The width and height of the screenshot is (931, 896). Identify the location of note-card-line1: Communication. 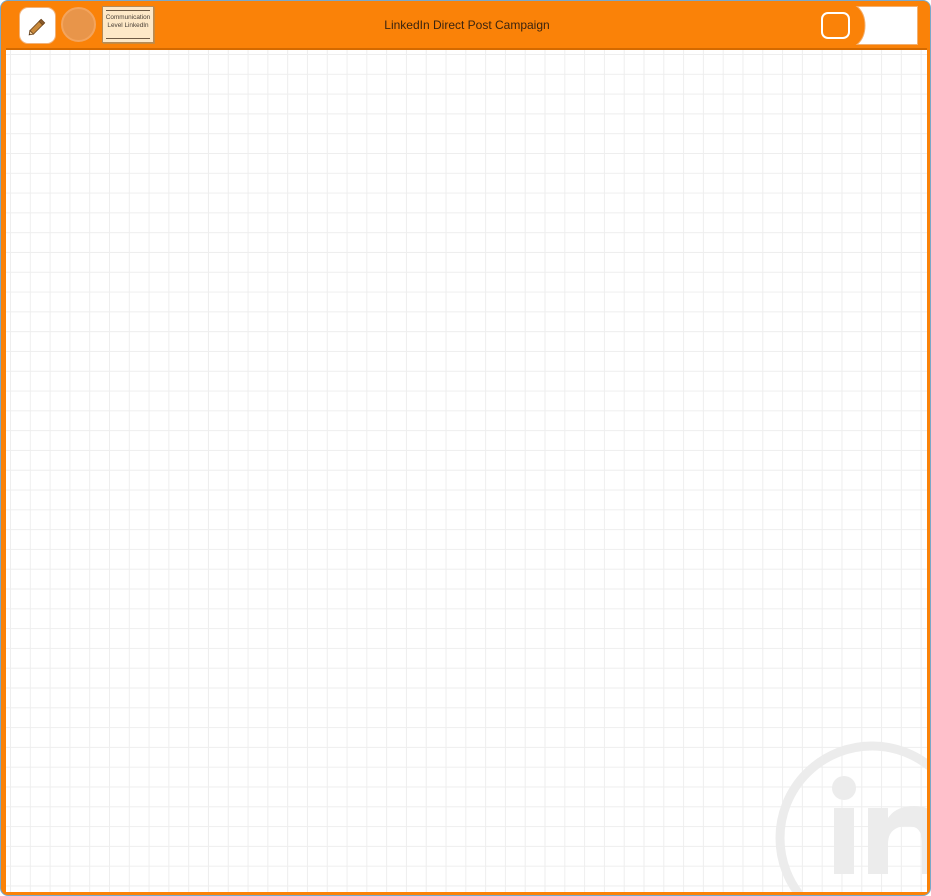
(128, 17).